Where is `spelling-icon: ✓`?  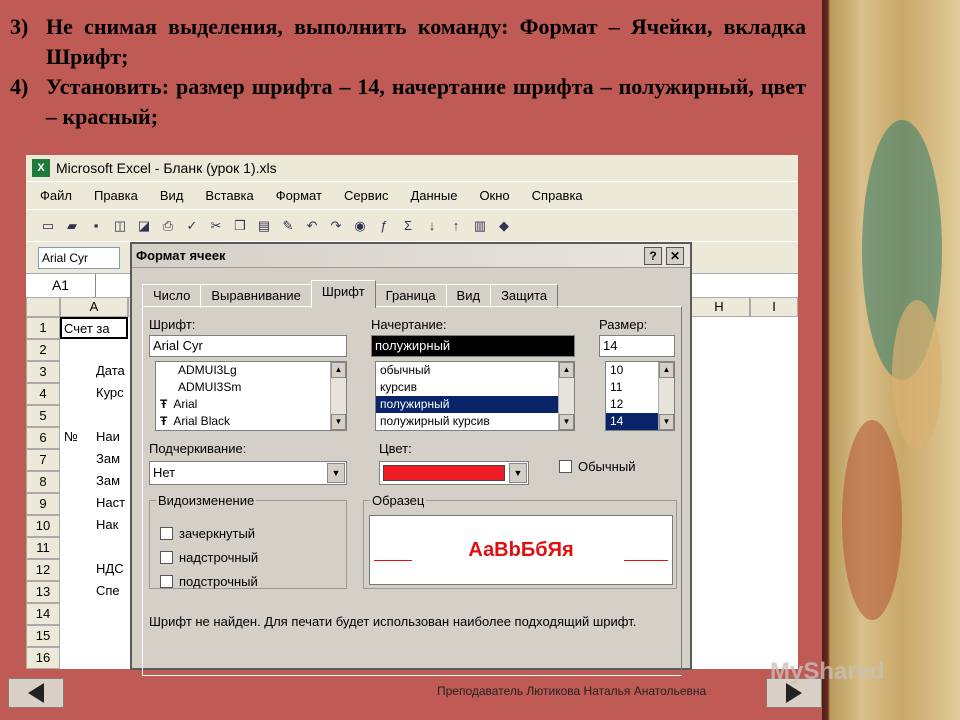 spelling-icon: ✓ is located at coordinates (192, 226).